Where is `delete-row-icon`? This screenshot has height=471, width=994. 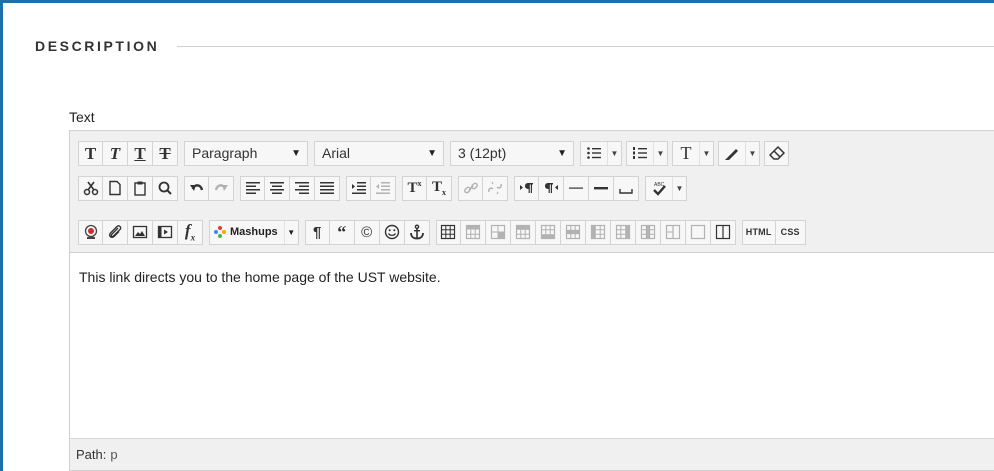 delete-row-icon is located at coordinates (572, 232).